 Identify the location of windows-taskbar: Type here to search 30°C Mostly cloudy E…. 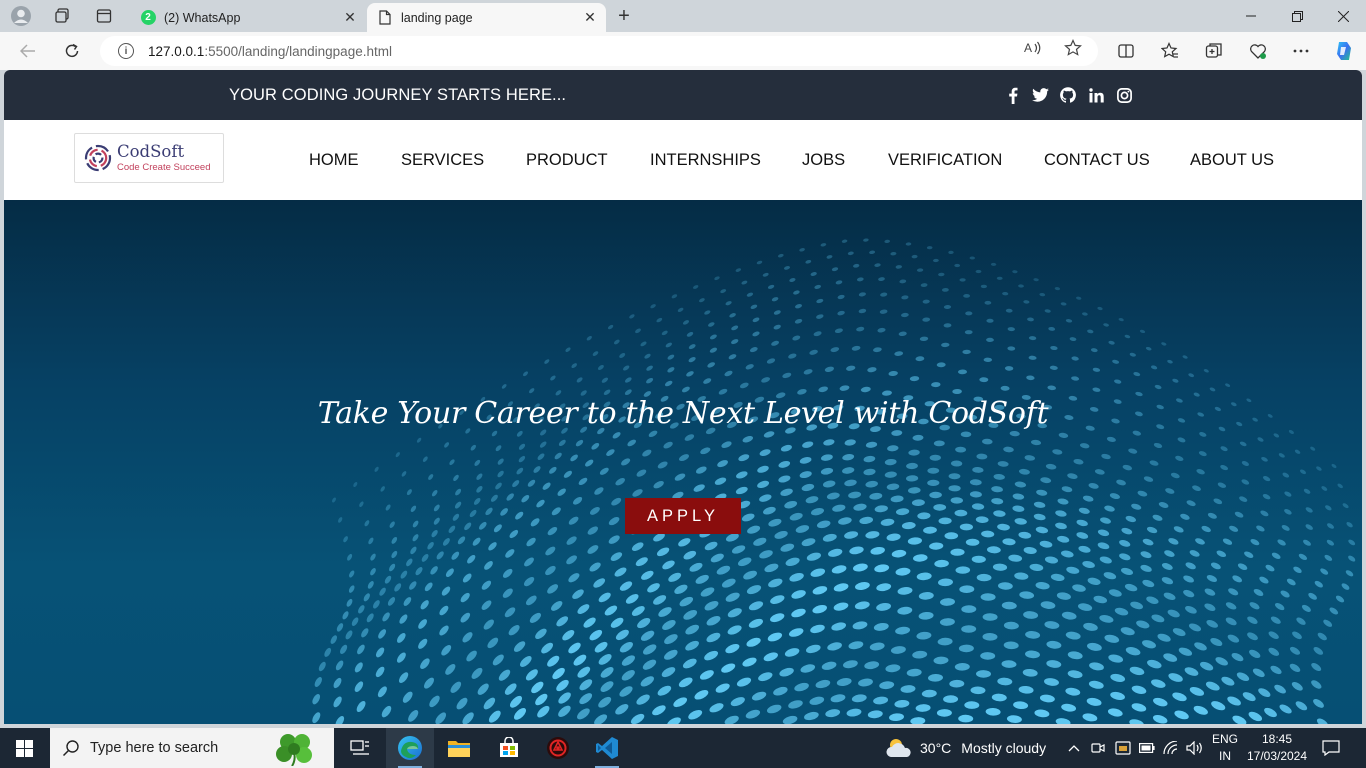
(683, 748).